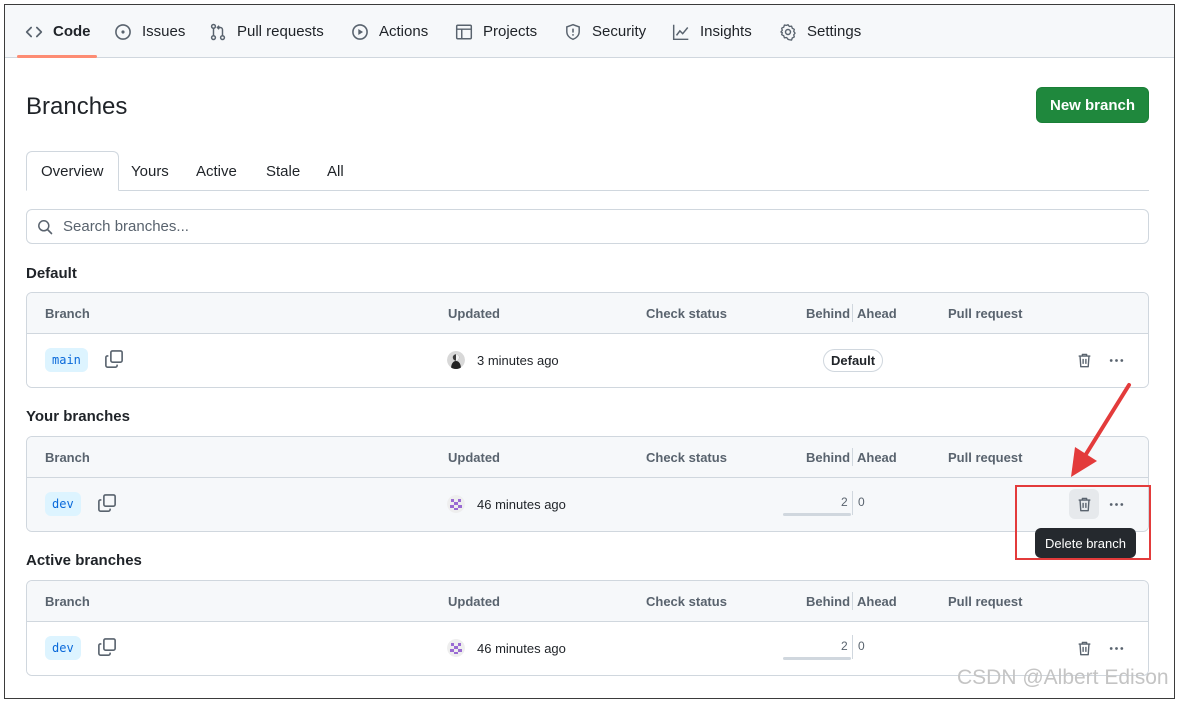  I want to click on nav-issues: Issues, so click(149, 31).